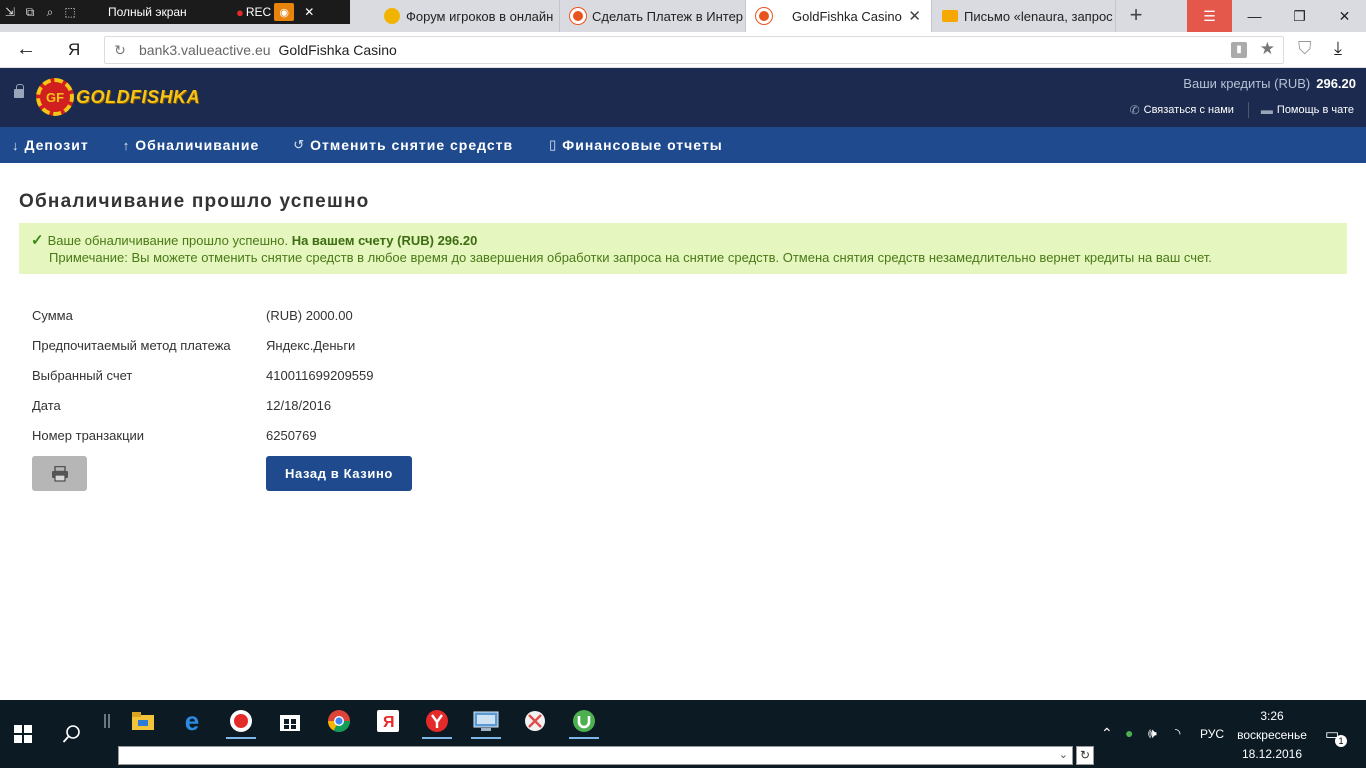 The width and height of the screenshot is (1366, 768). What do you see at coordinates (1129, 733) in the screenshot?
I see `tray-green-status-icon: ●` at bounding box center [1129, 733].